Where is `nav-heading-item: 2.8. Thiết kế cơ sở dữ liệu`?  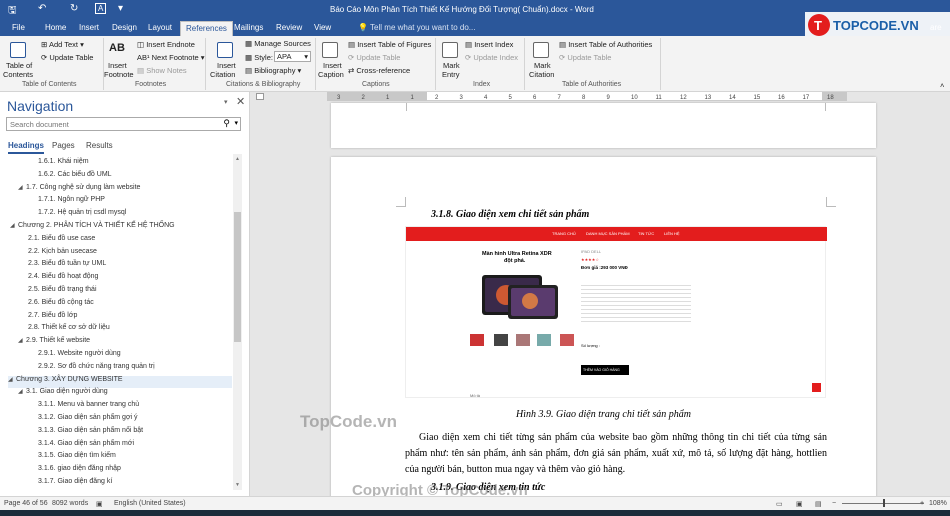
nav-heading-item: 2.8. Thiết kế cơ sở dữ liệu is located at coordinates (69, 330).